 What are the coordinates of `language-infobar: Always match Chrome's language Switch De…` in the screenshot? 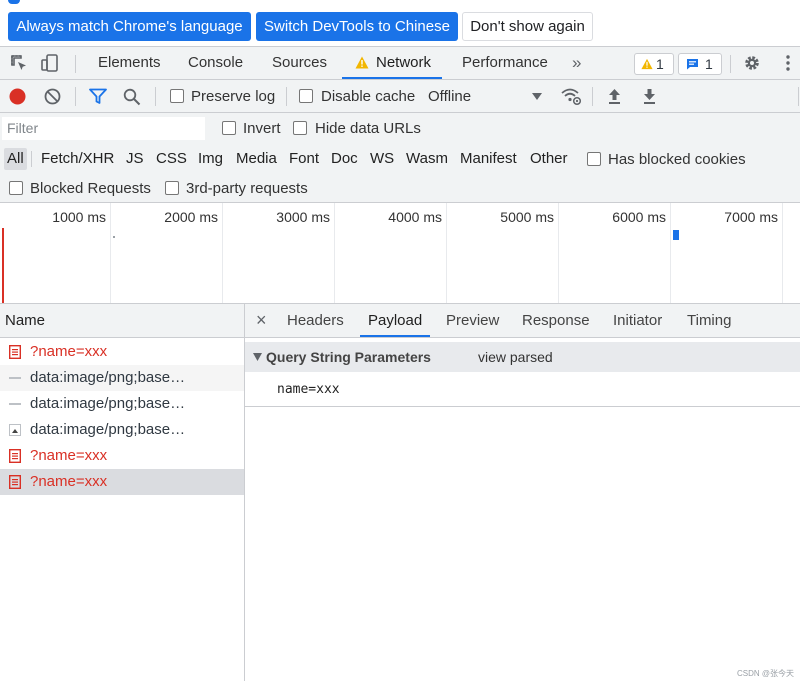 It's located at (400, 23).